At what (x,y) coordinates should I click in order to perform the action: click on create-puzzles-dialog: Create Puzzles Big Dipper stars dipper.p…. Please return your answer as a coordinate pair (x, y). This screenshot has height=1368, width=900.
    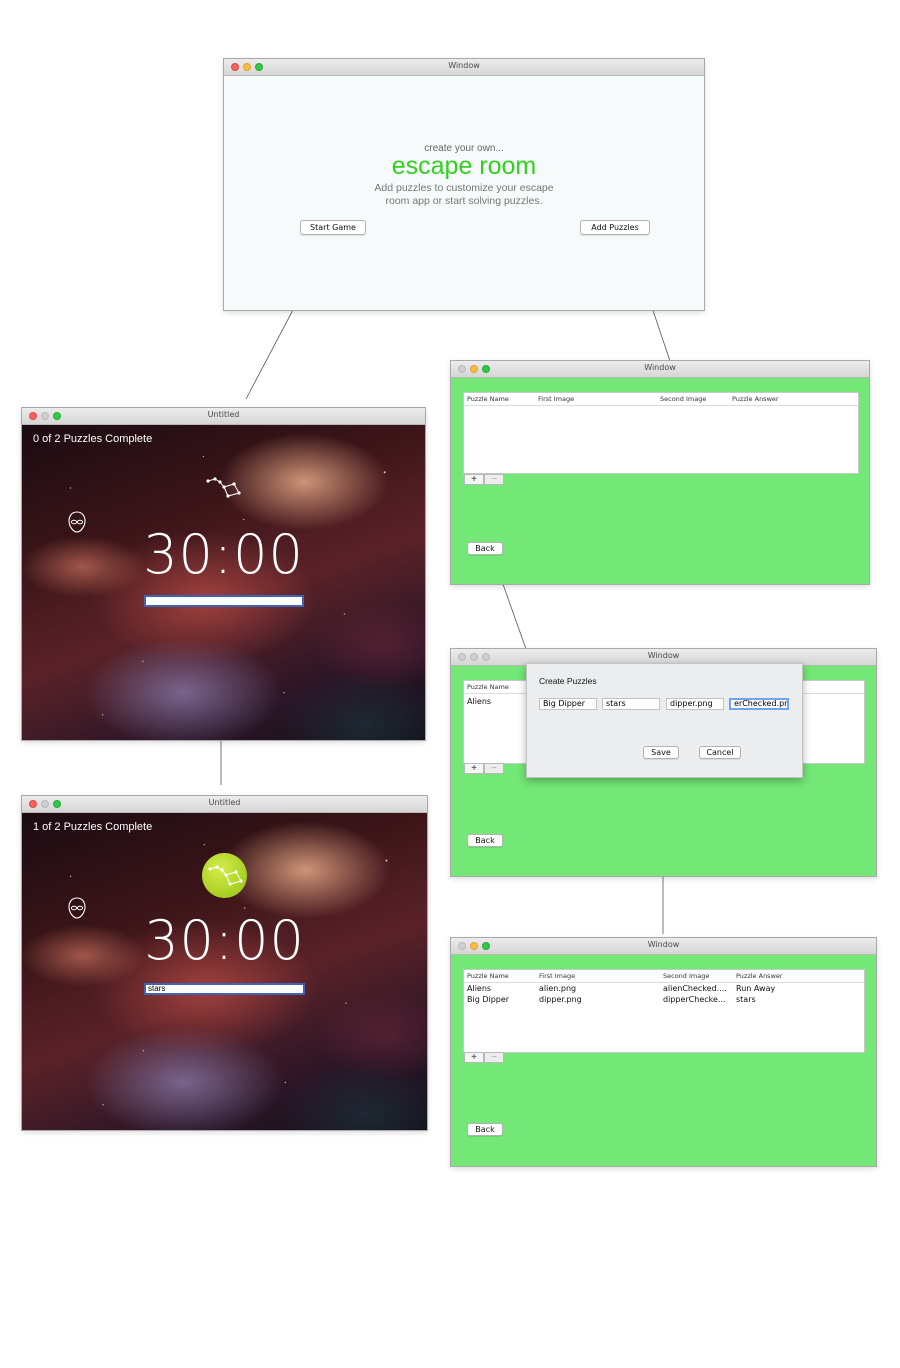
    Looking at the image, I should click on (664, 720).